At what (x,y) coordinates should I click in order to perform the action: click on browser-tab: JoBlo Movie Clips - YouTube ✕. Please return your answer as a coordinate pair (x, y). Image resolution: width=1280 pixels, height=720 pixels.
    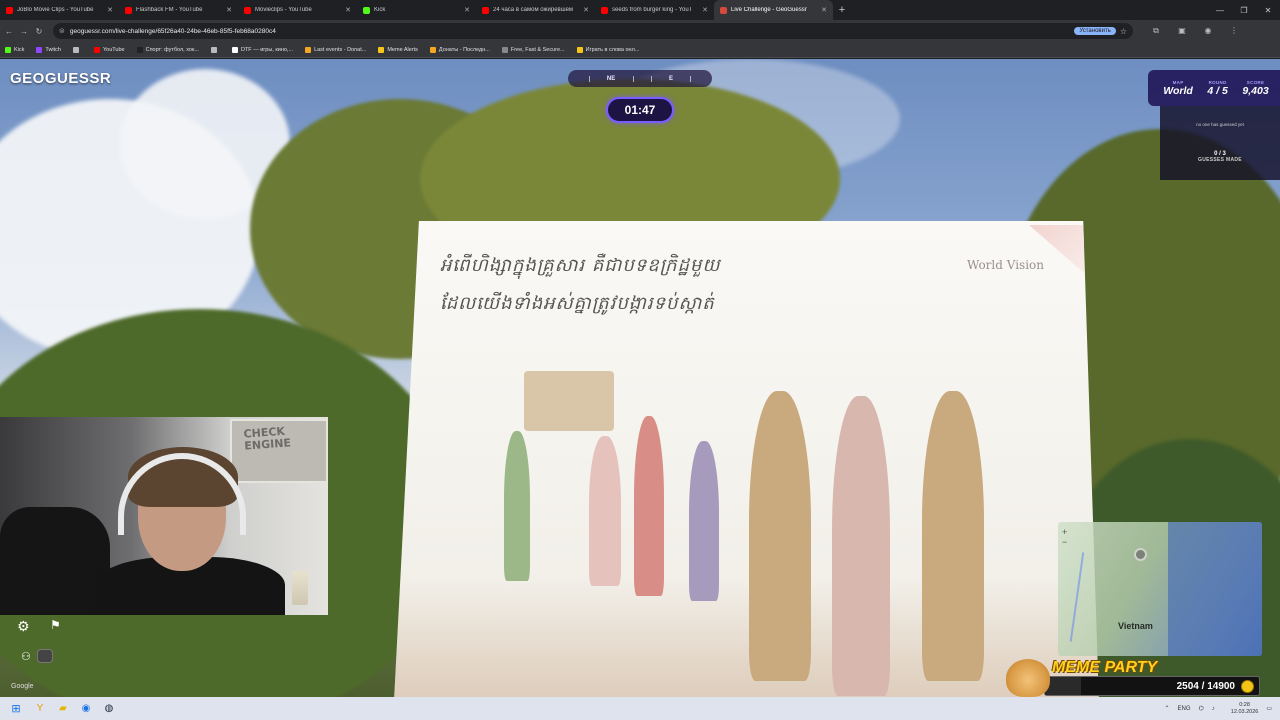
    Looking at the image, I should click on (59, 10).